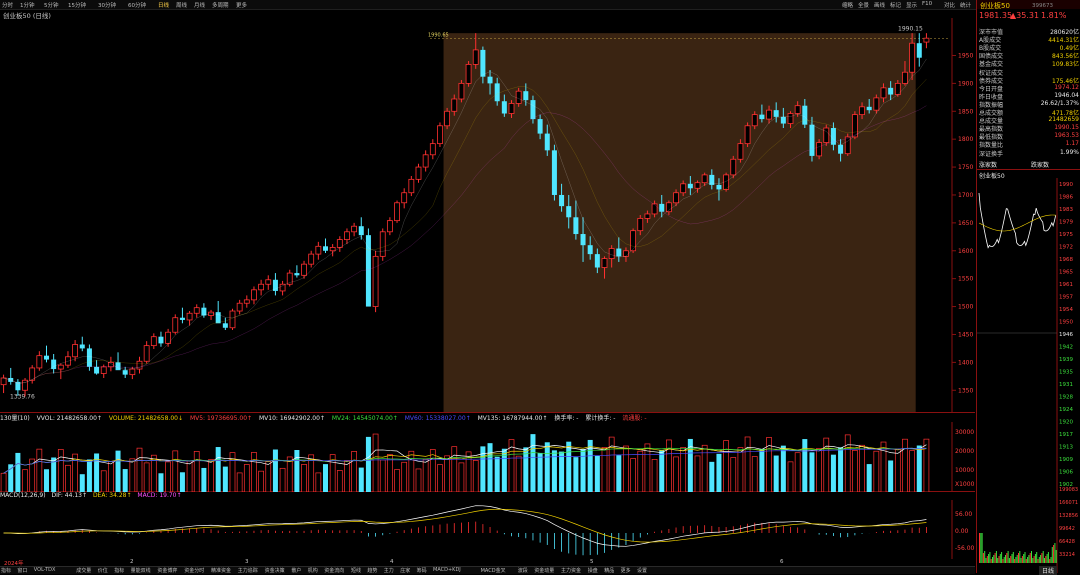 Image resolution: width=1080 pixels, height=575 pixels. I want to click on mini-axis-label: 1950, so click(1066, 323).